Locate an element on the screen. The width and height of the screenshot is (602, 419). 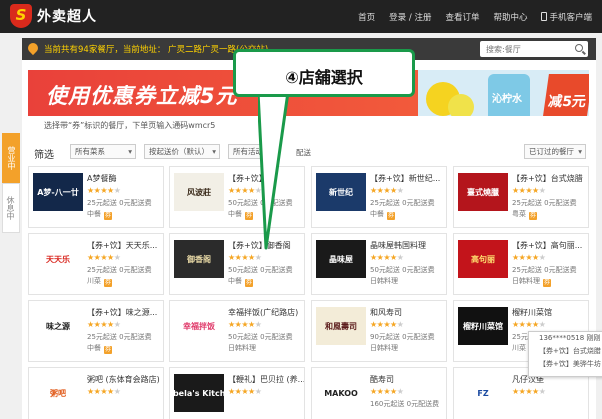
restaurant-name: 幸福拌饭(广纪路店) is located at coordinates (266, 312).